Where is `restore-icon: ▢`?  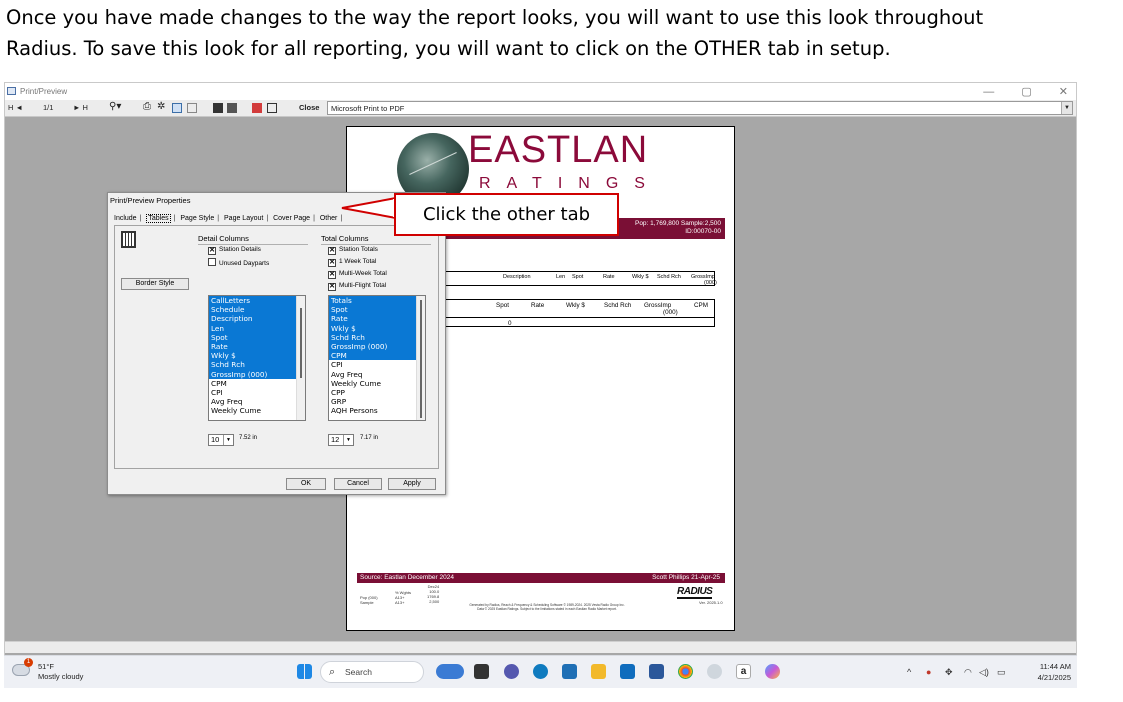 restore-icon: ▢ is located at coordinates (1026, 92).